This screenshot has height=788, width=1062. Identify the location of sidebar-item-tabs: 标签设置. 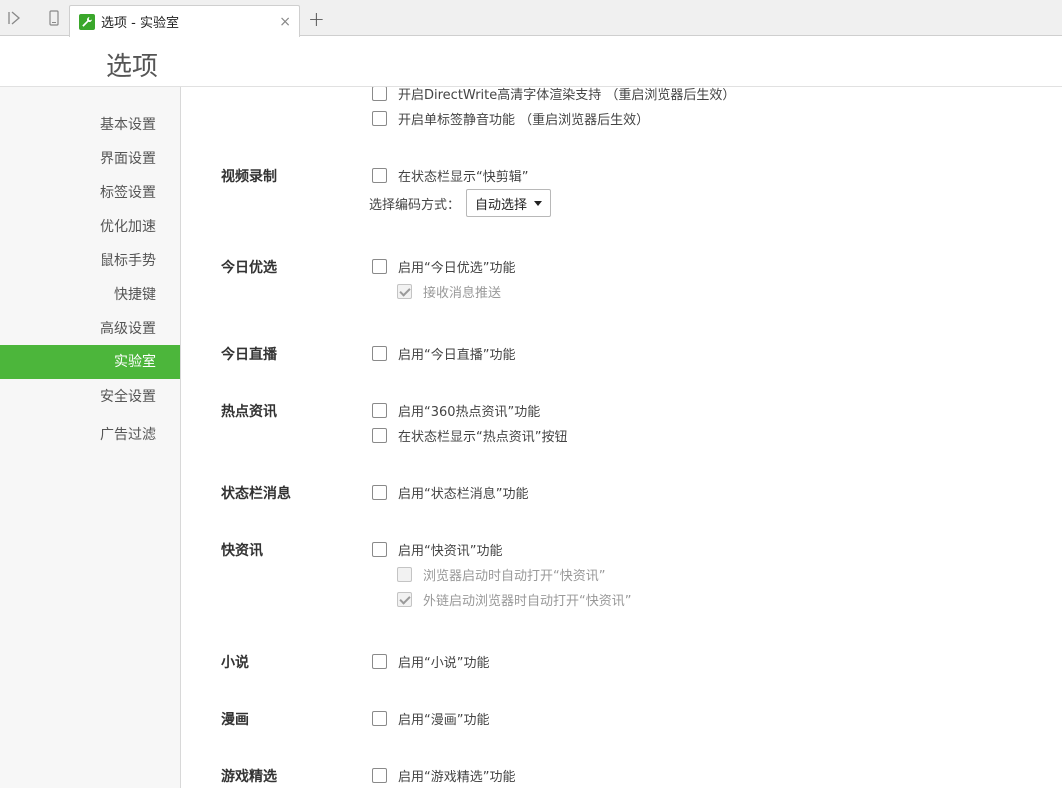
(128, 193).